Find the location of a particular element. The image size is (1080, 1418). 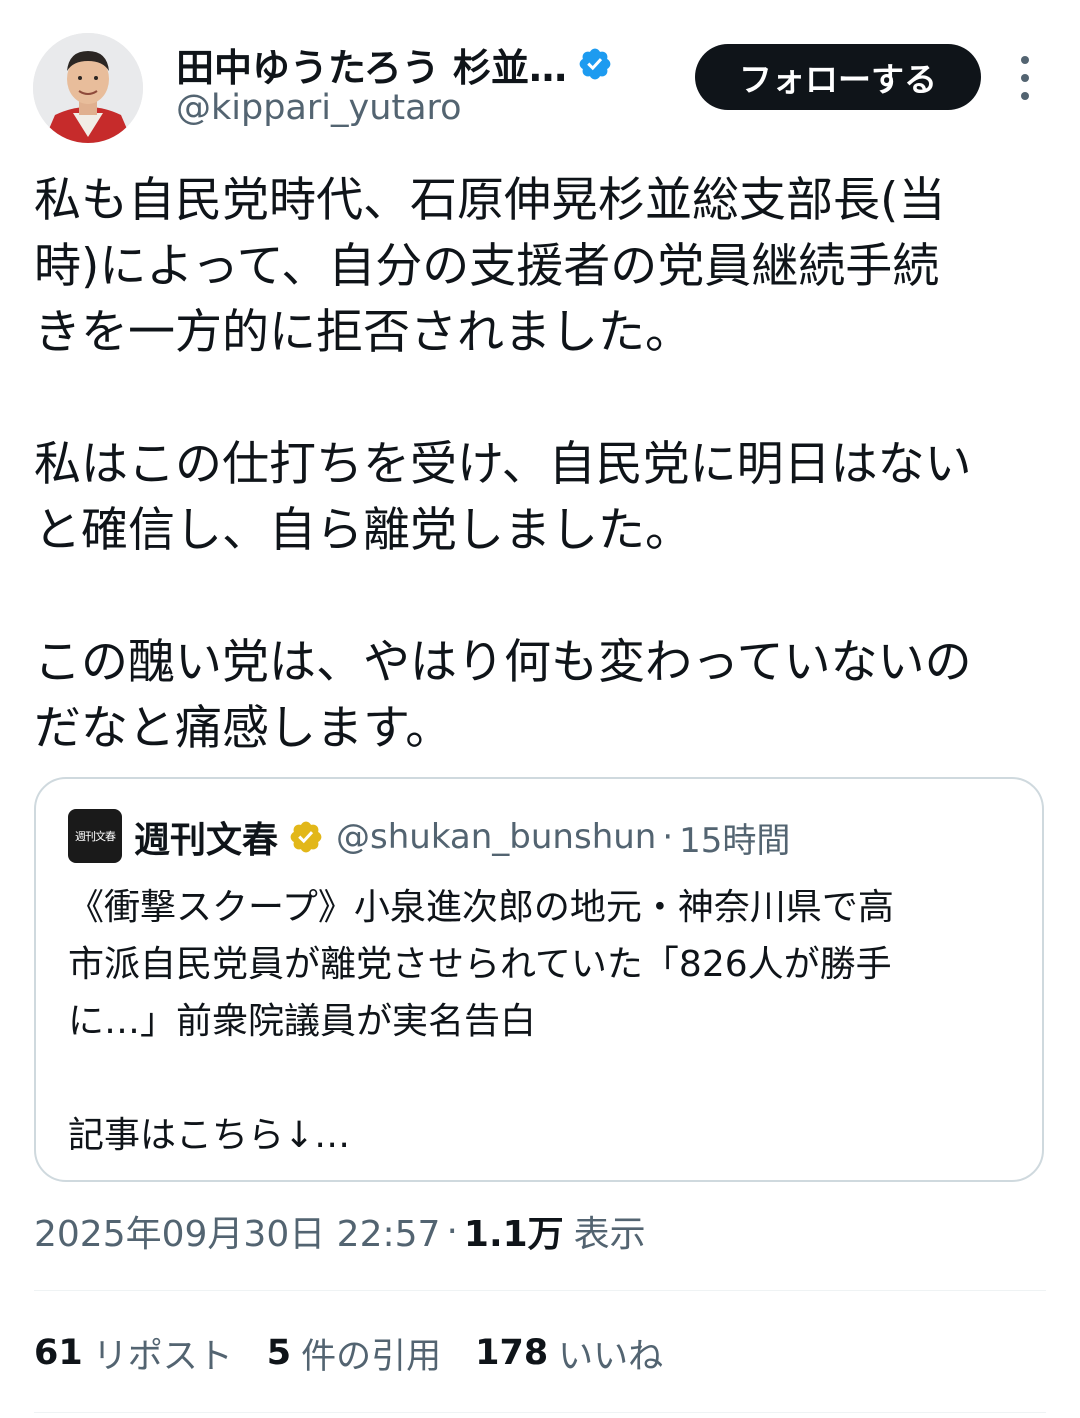

quotes-stat: 5 件の引用 is located at coordinates (354, 1353).